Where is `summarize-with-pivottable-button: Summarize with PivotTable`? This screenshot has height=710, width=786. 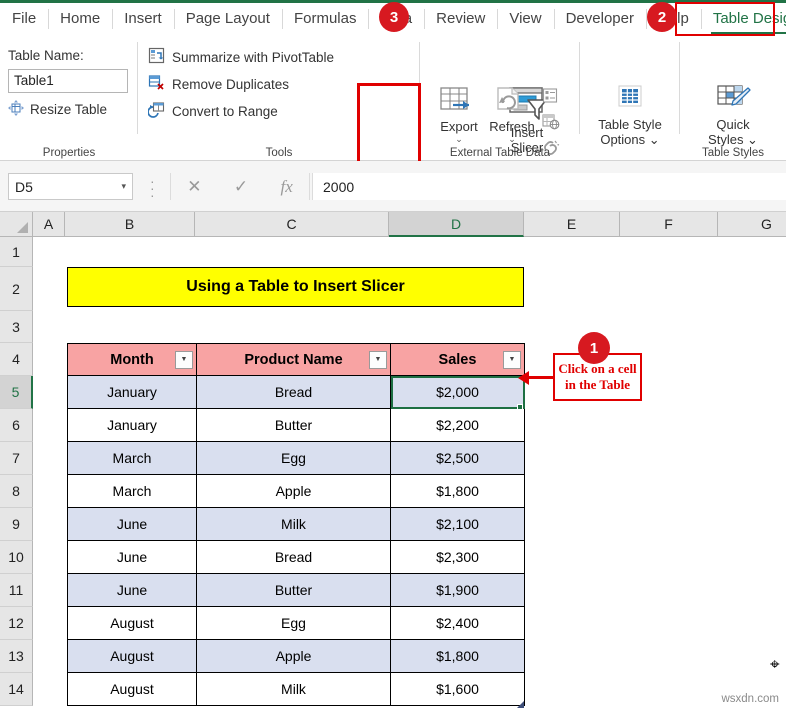
summarize-with-pivottable-button: Summarize with PivotTable is located at coordinates (241, 57).